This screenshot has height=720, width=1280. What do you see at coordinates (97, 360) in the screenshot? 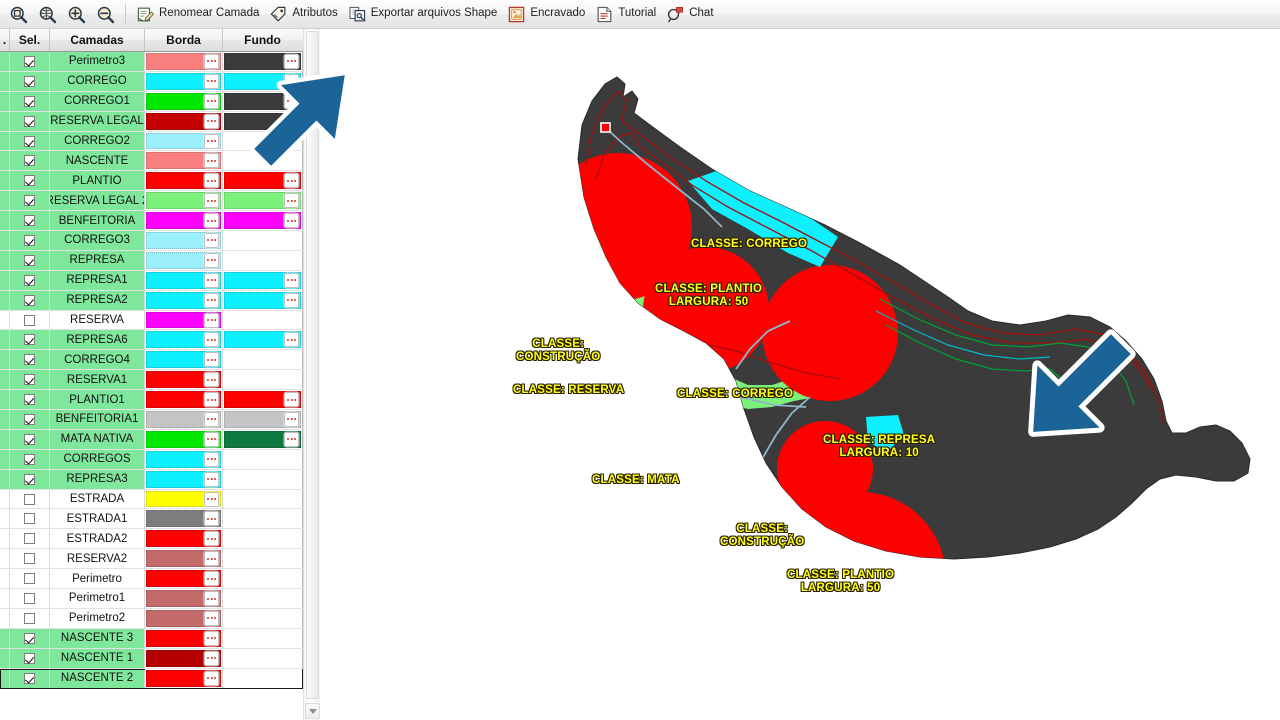
I see `layer-name-cell: CORREGO4` at bounding box center [97, 360].